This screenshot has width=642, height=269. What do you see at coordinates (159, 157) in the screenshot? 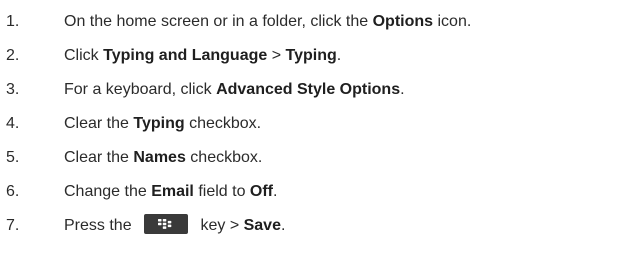
I see `names-checkbox-label: Names` at bounding box center [159, 157].